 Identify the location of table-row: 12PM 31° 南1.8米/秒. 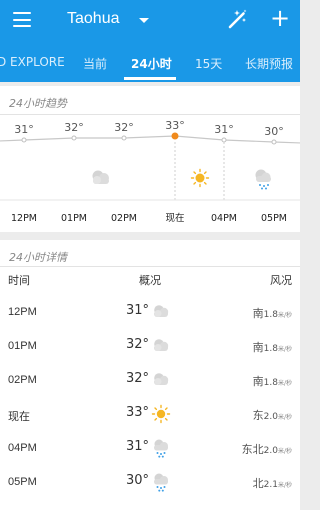
(150, 315).